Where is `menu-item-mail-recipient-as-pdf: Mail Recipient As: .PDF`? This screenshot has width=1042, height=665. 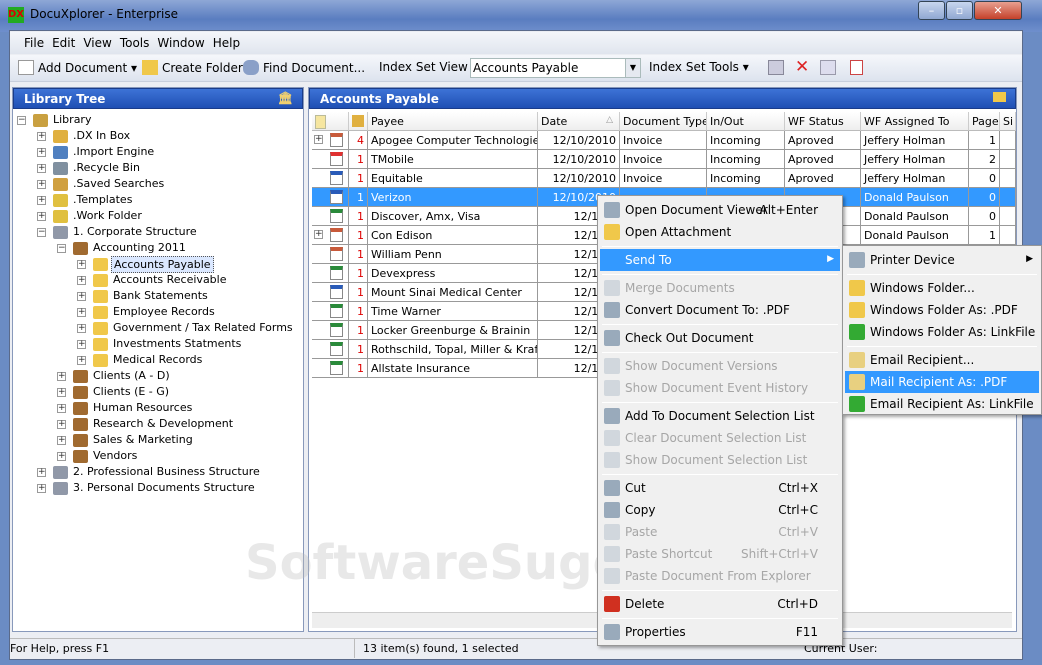 menu-item-mail-recipient-as-pdf: Mail Recipient As: .PDF is located at coordinates (942, 382).